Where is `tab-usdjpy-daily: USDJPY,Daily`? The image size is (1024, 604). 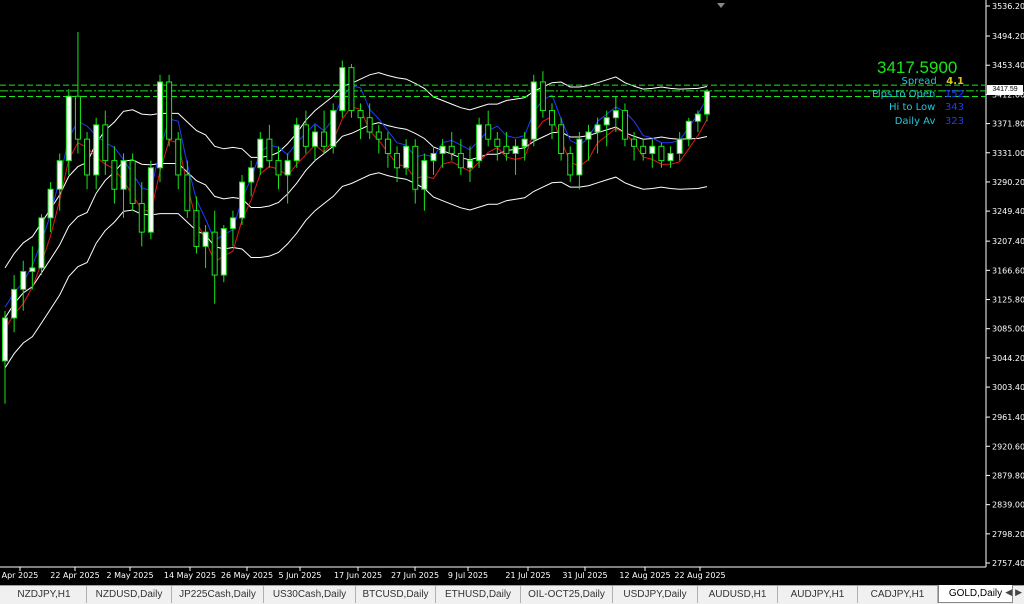
tab-usdjpy-daily: USDJPY,Daily is located at coordinates (655, 594).